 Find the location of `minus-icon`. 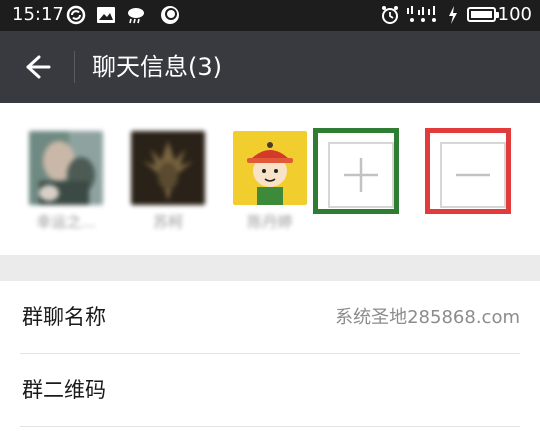

minus-icon is located at coordinates (473, 175).